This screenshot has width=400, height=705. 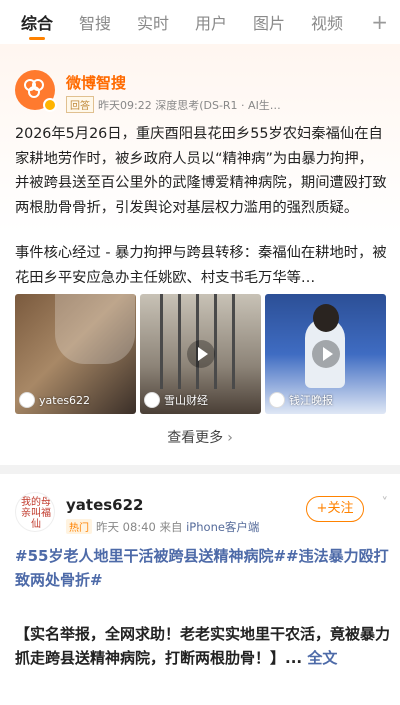 What do you see at coordinates (195, 438) in the screenshot?
I see `see-more-label: 查看更多` at bounding box center [195, 438].